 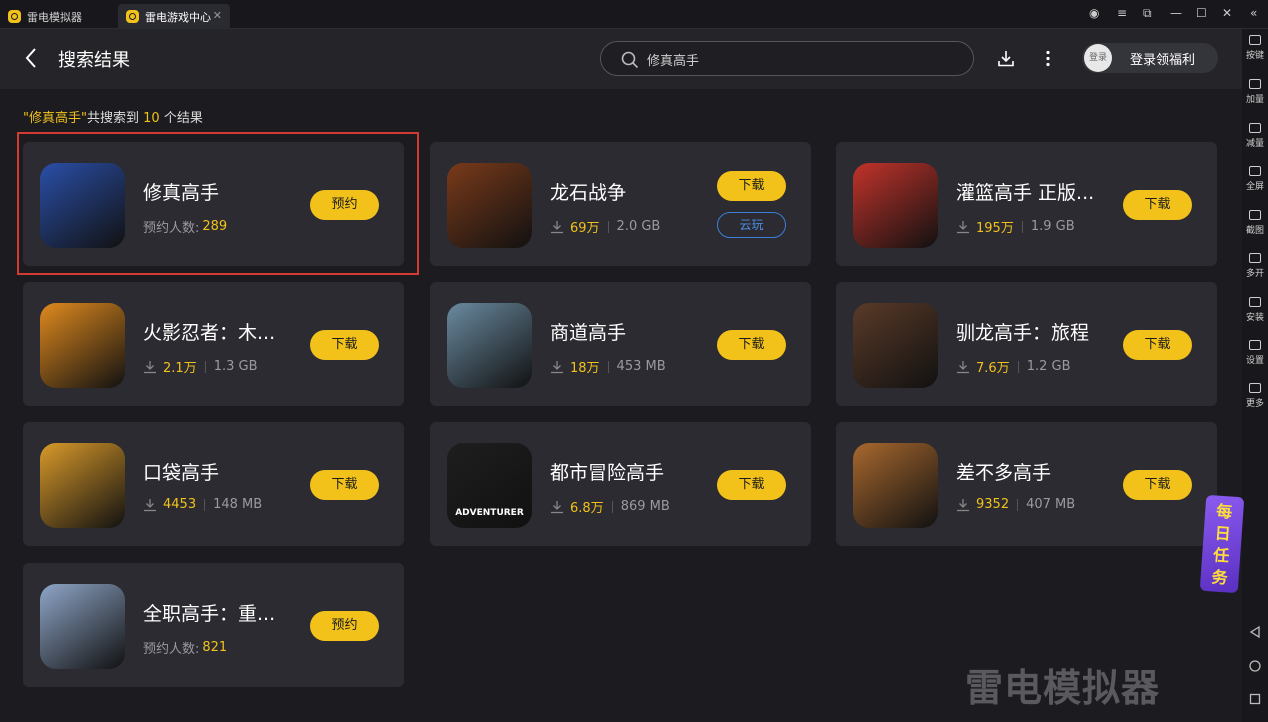 What do you see at coordinates (1176, 13) in the screenshot?
I see `minimize-icon: —` at bounding box center [1176, 13].